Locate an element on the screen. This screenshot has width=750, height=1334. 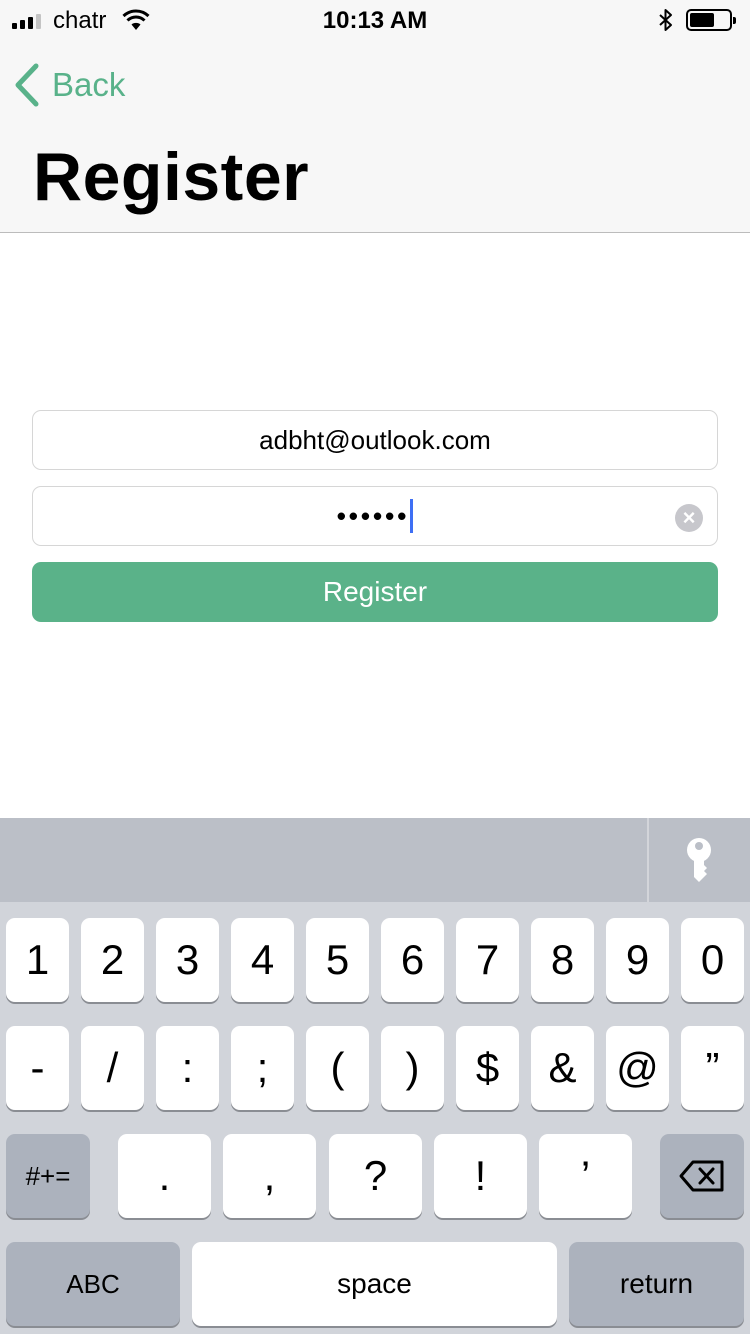
key-3: 3 is located at coordinates (187, 960).